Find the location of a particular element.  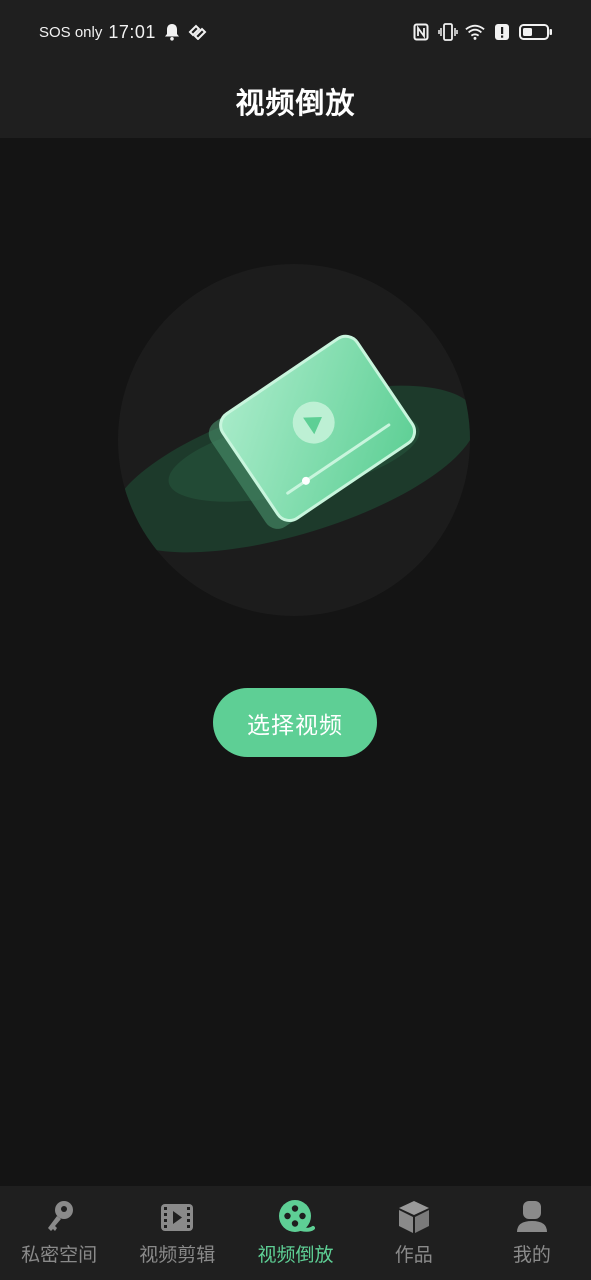

nav-item-video-edit: 视频剪辑 is located at coordinates (177, 1233).